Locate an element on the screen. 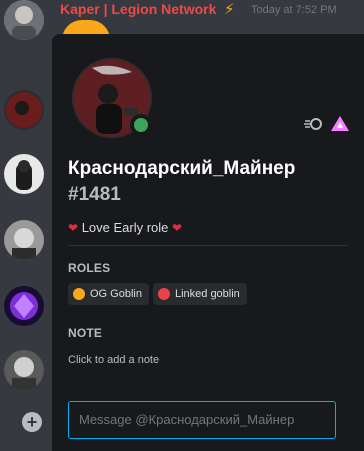  online-status-indicator is located at coordinates (141, 125).